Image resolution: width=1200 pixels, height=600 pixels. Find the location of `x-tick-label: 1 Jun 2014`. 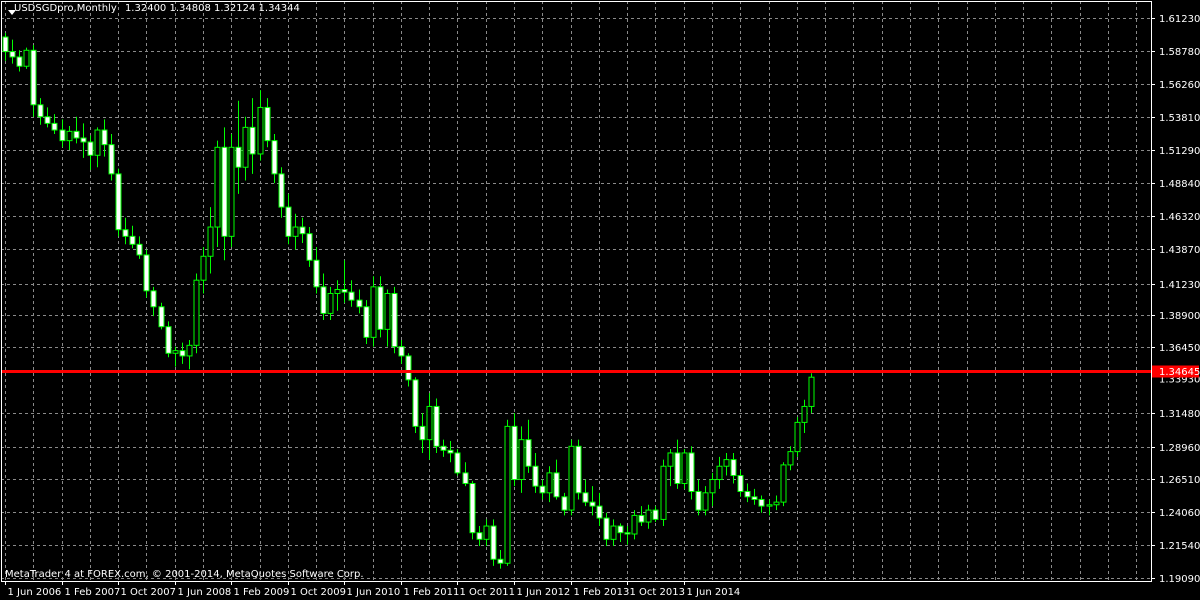

x-tick-label: 1 Jun 2014 is located at coordinates (714, 592).